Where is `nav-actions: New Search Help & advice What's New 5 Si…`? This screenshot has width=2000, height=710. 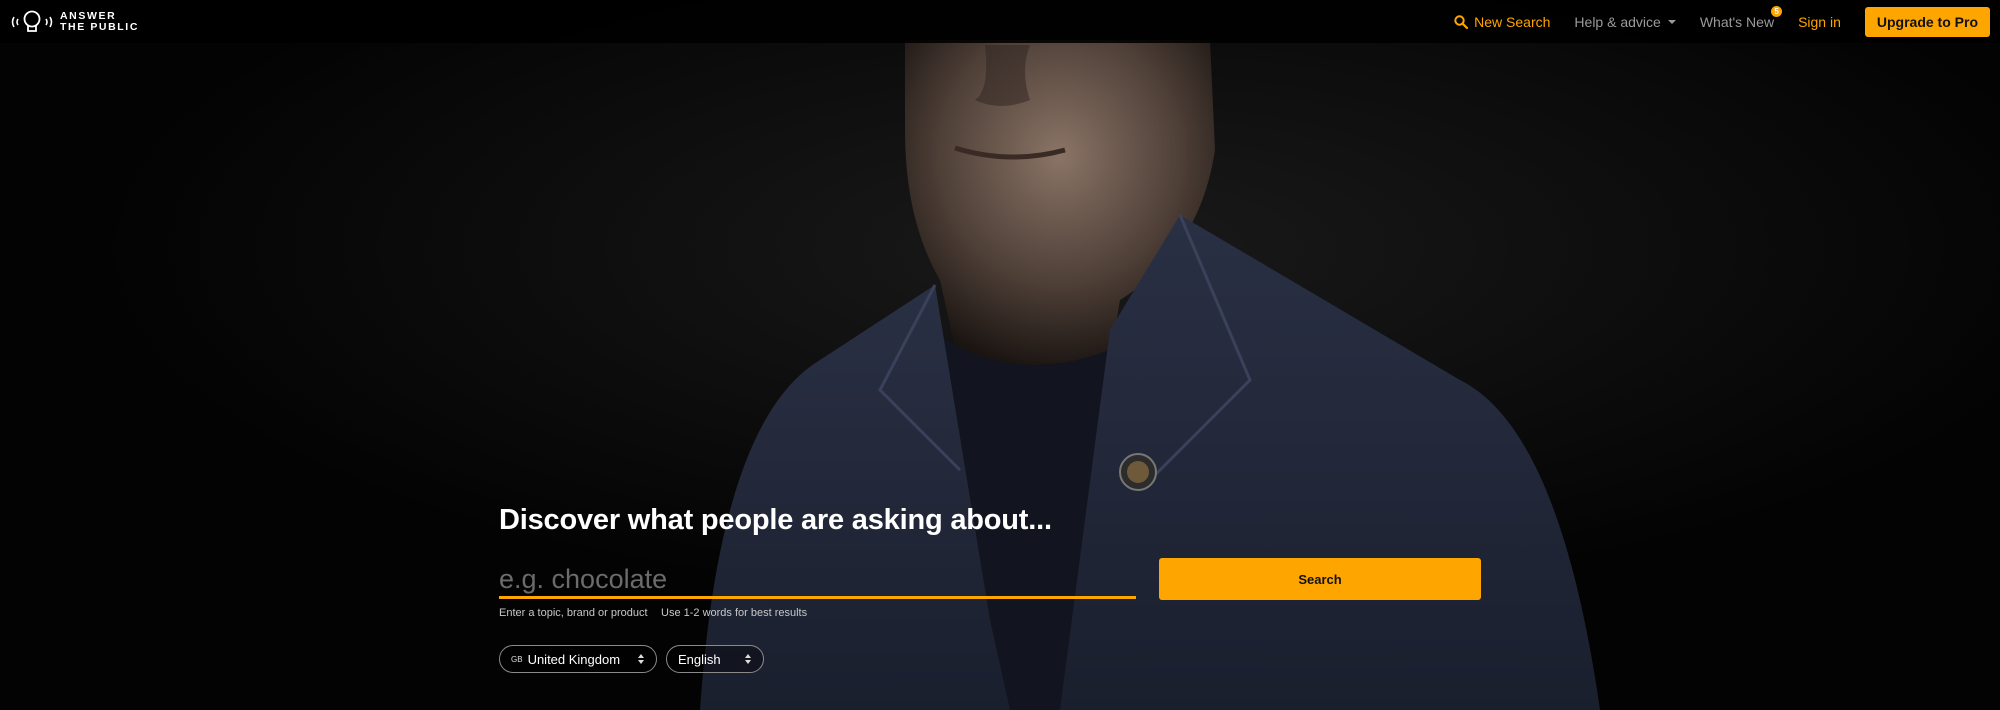
nav-actions: New Search Help & advice What's New 5 Si… is located at coordinates (1710, 21).